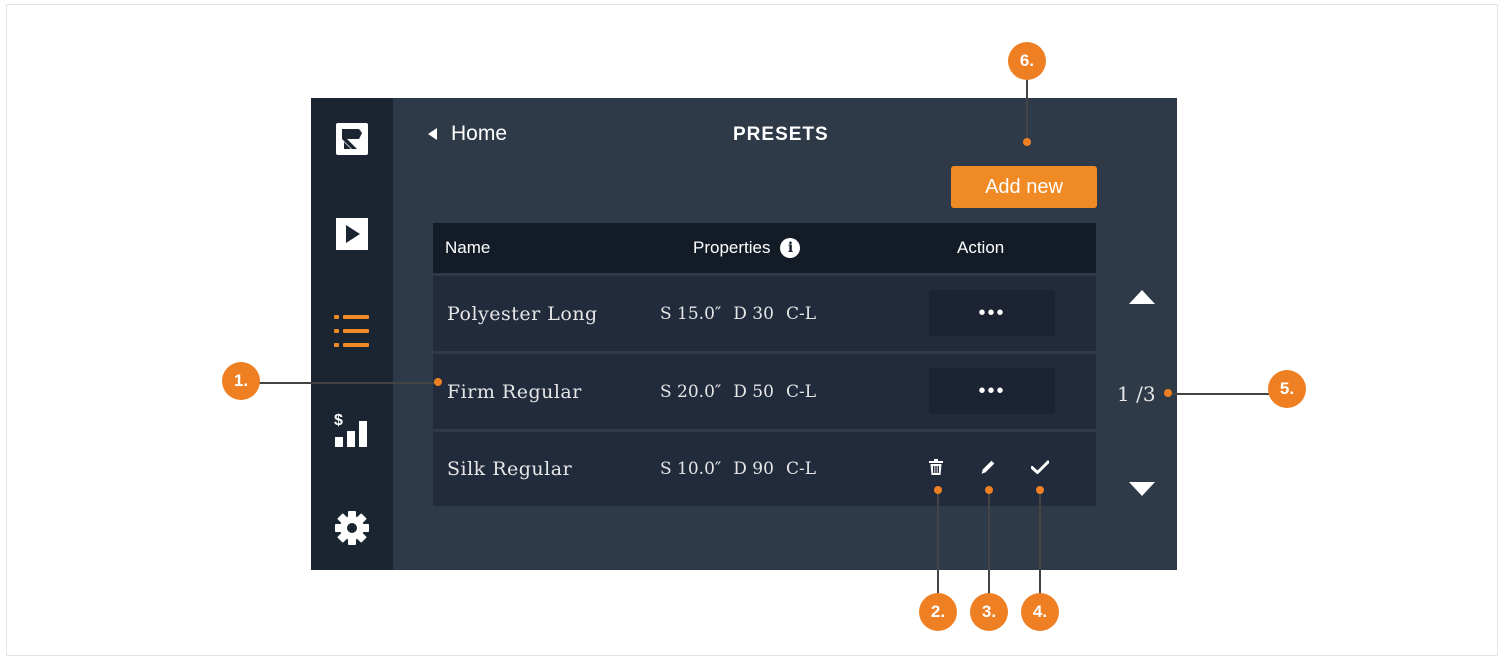  I want to click on column-header-properties-label: Properties, so click(732, 247).